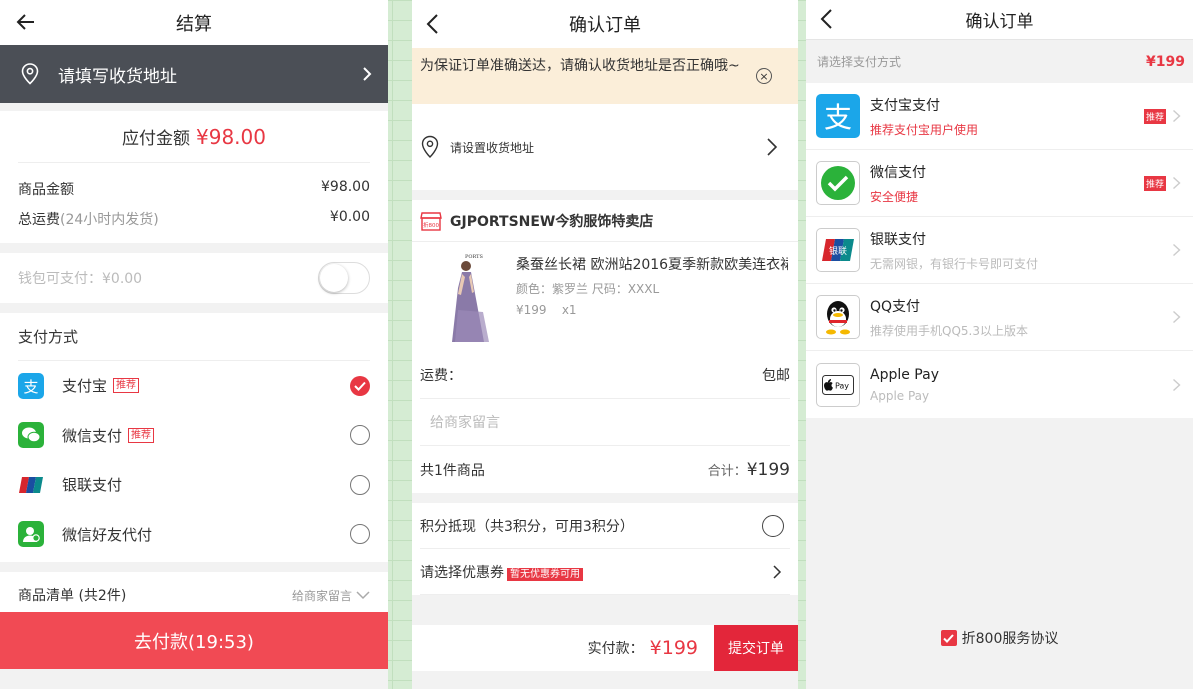  I want to click on message-link: 给商家留言, so click(331, 595).